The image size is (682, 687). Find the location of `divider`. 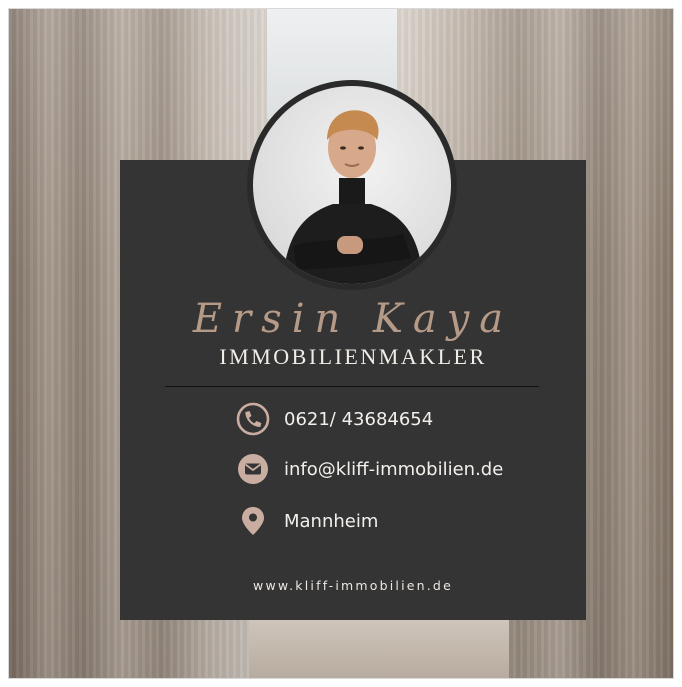

divider is located at coordinates (352, 386).